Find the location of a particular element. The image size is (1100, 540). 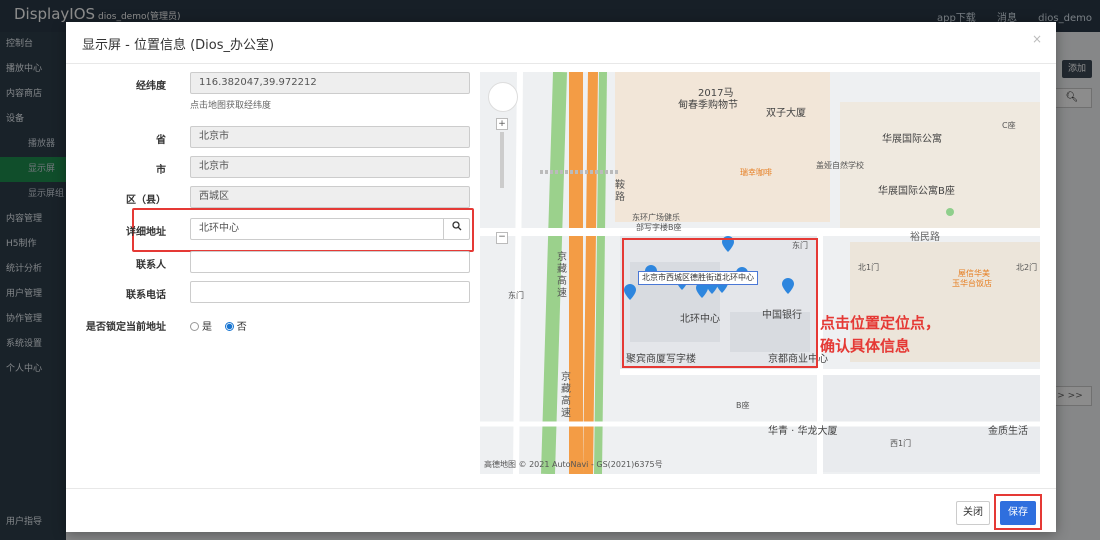

map-label: 瑞幸咖啡 is located at coordinates (756, 172).